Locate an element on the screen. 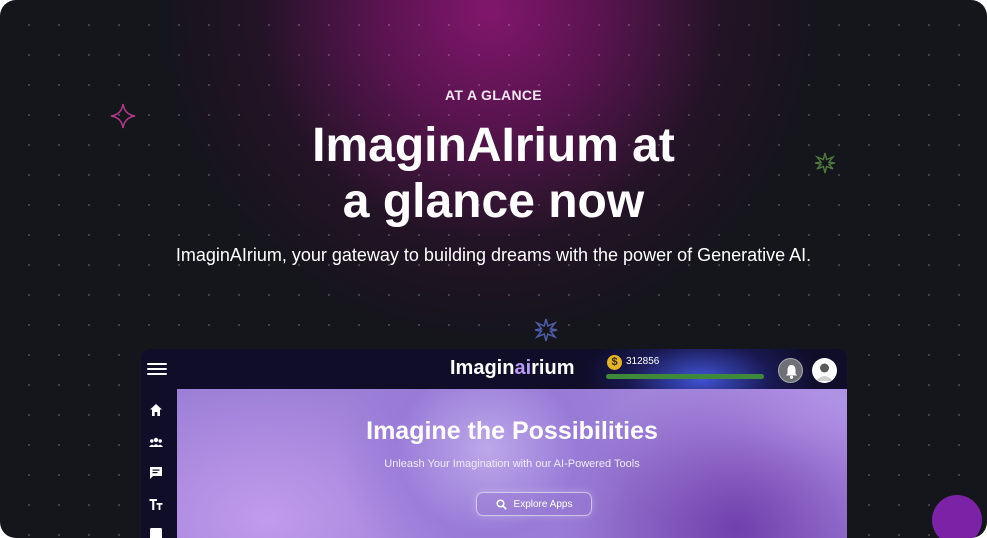 The width and height of the screenshot is (987, 538). hero-title: Imagine the Possibilities is located at coordinates (512, 431).